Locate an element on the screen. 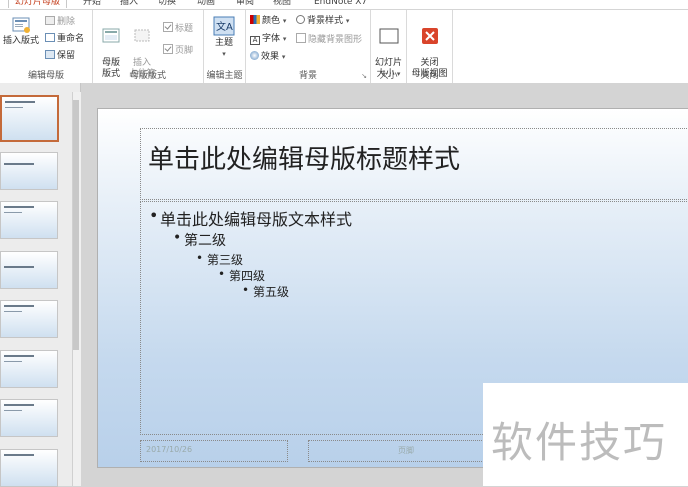 The width and height of the screenshot is (688, 487). slide-title: 单击此处编辑母版标题样式 is located at coordinates (304, 160).